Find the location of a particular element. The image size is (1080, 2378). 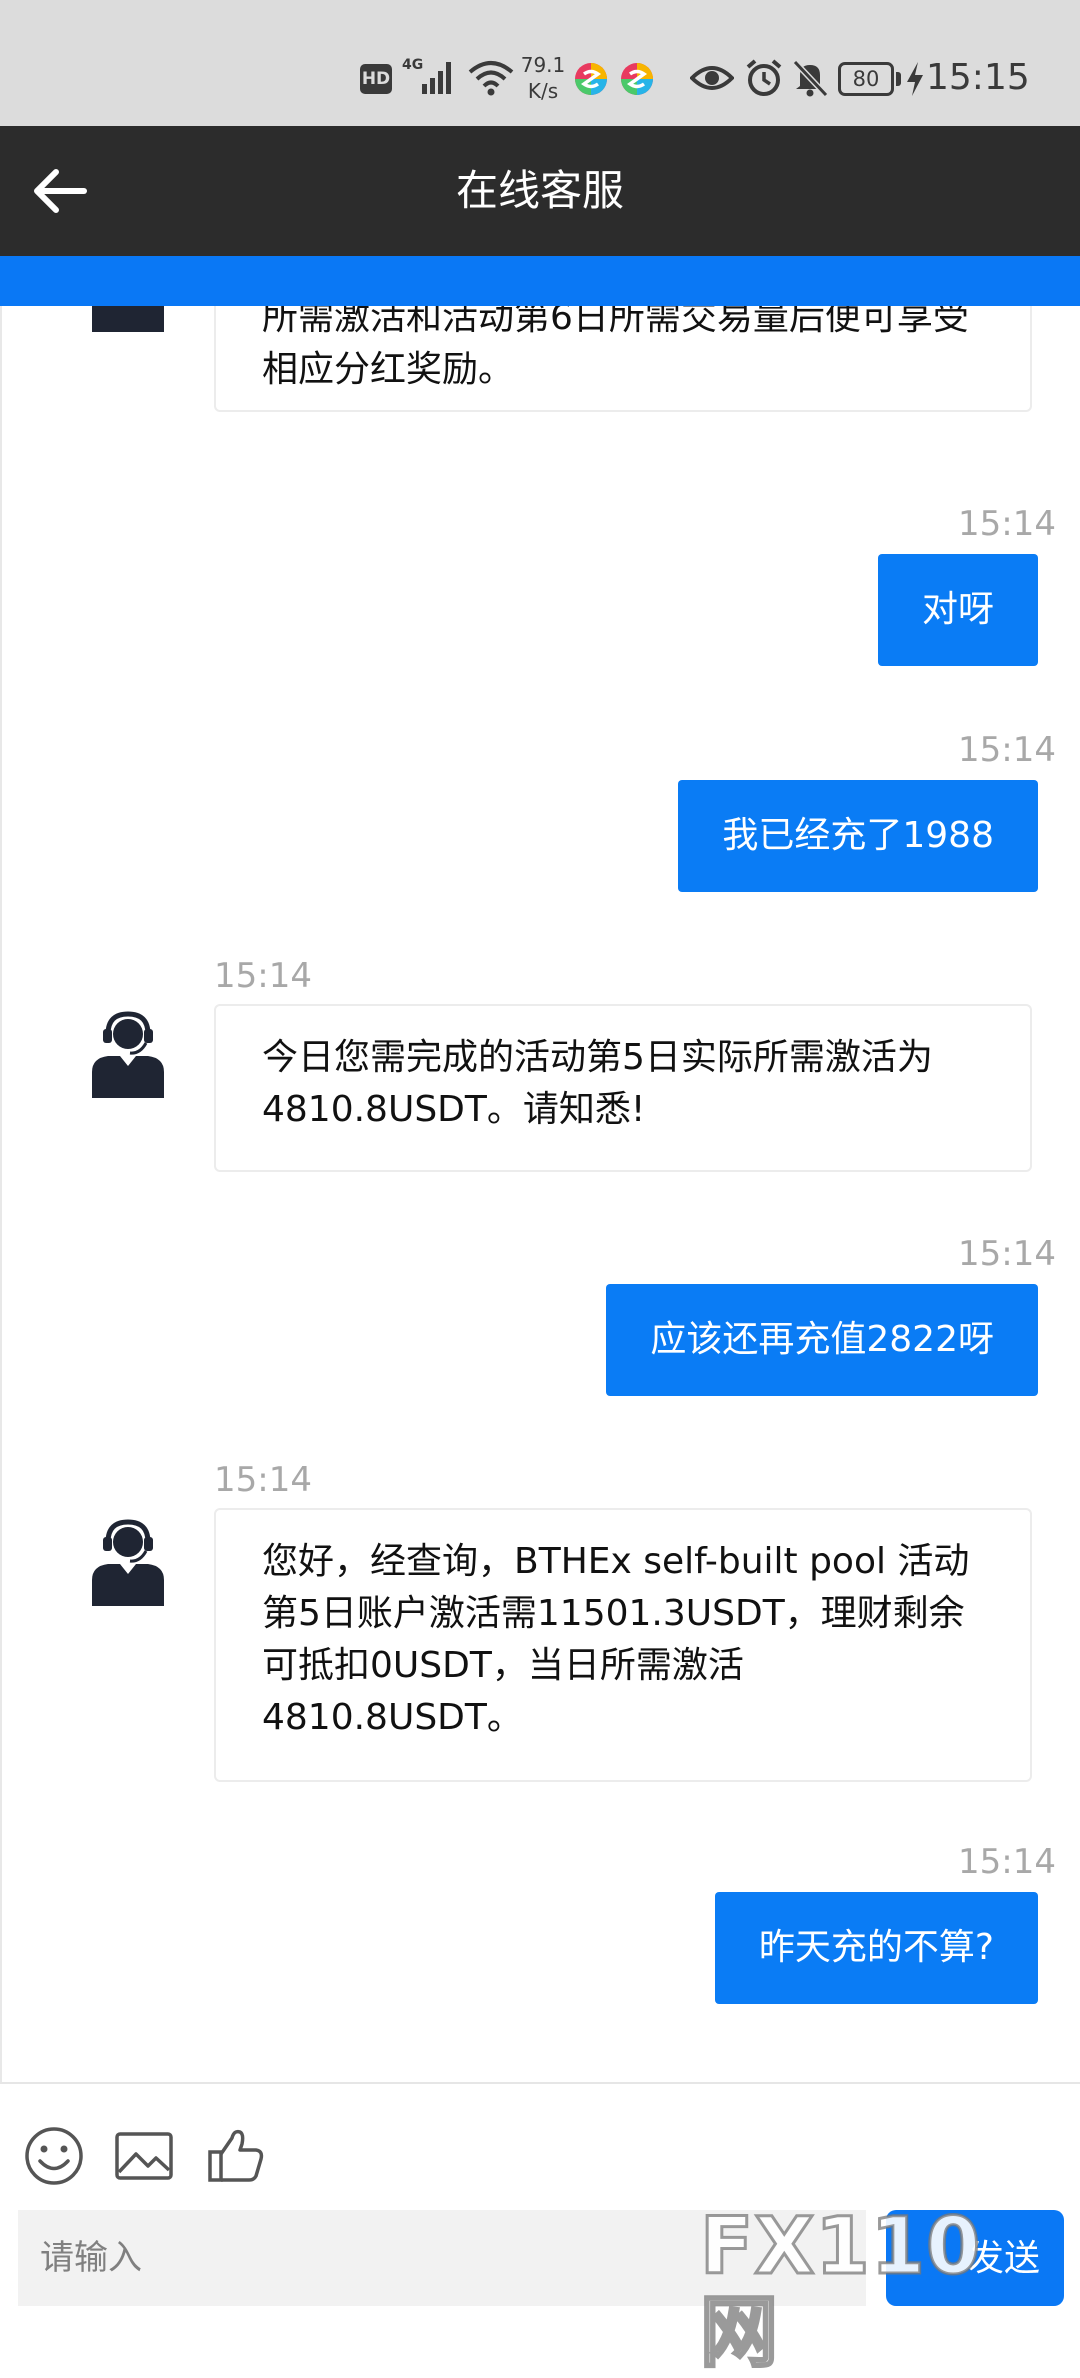

message-bubble-outgoing: 对呀 is located at coordinates (957, 610).